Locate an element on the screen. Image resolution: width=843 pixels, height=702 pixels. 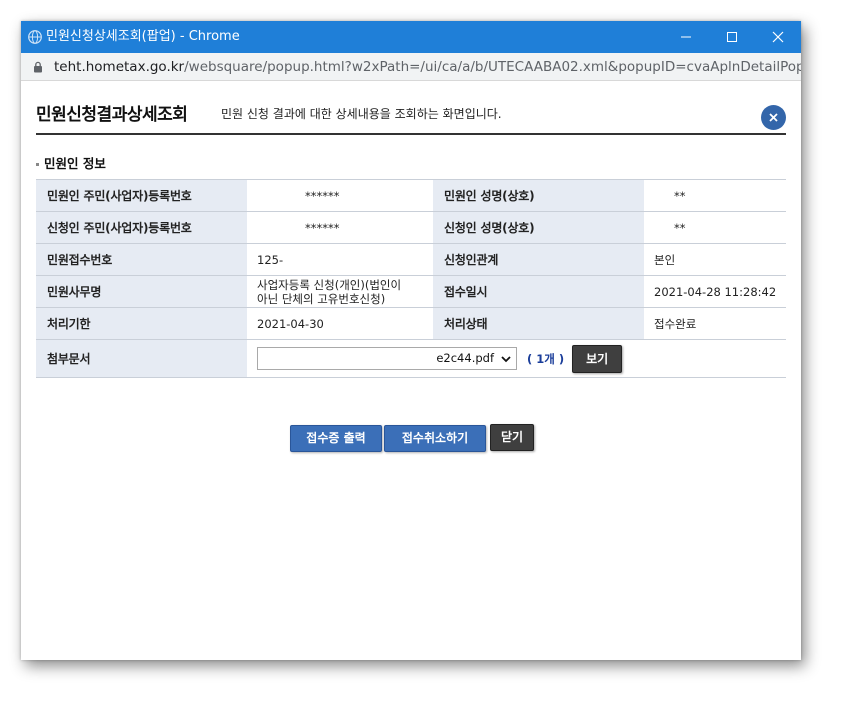
cancel-receipt-button: 접수취소하기 is located at coordinates (435, 438).